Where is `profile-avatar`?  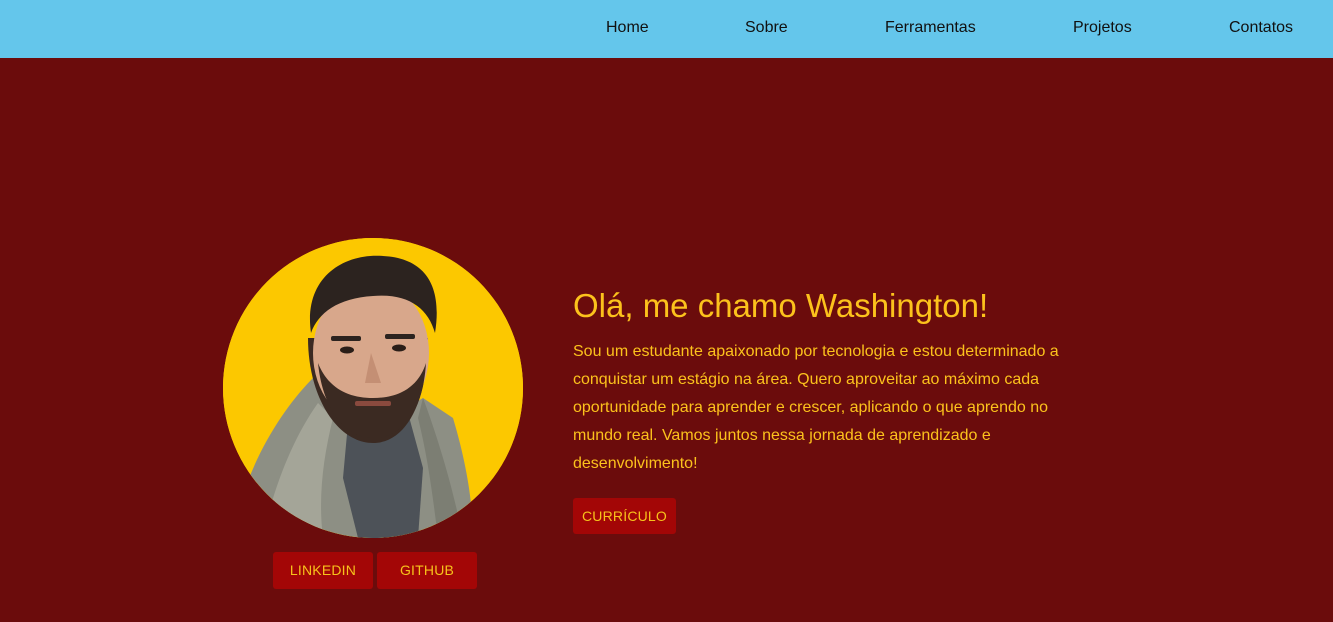
profile-avatar is located at coordinates (373, 388).